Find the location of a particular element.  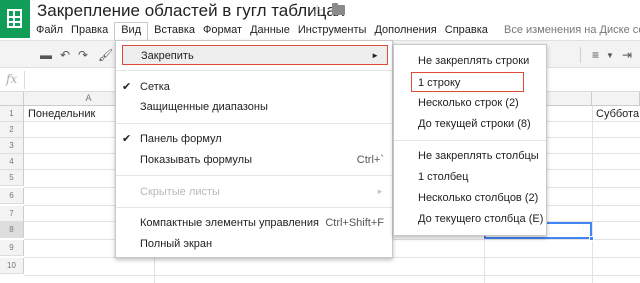

sheets-app-icon is located at coordinates (15, 19).